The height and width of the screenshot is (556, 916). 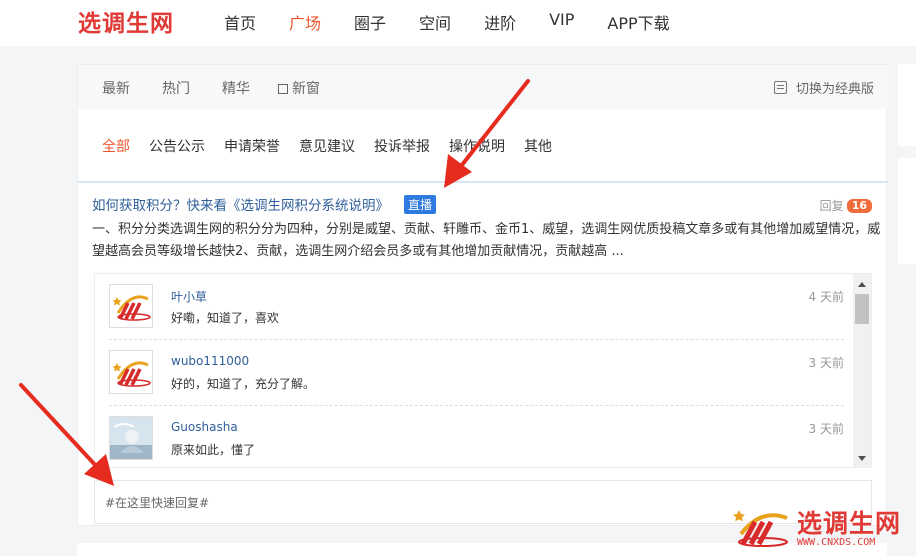 I want to click on category-honors: 申请荣誉, so click(x=252, y=146).